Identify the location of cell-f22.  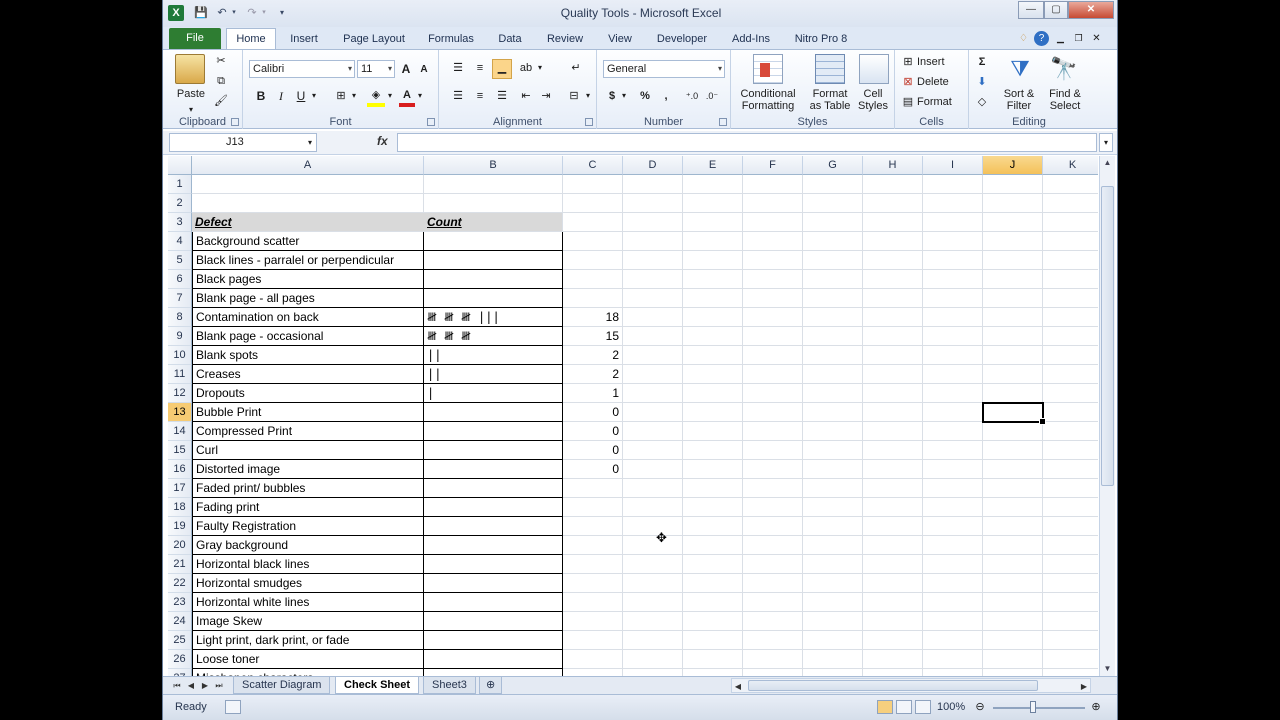
(773, 583).